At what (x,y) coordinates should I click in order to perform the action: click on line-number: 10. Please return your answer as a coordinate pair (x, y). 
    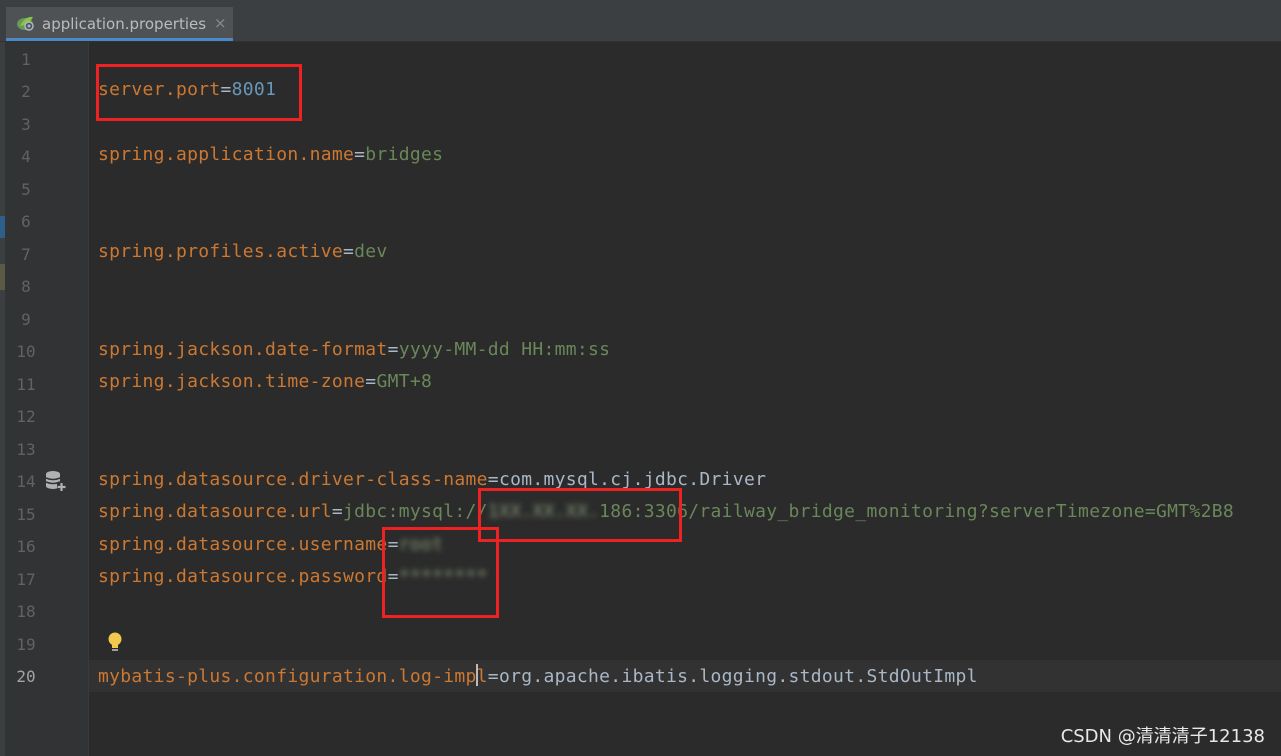
    Looking at the image, I should click on (26, 351).